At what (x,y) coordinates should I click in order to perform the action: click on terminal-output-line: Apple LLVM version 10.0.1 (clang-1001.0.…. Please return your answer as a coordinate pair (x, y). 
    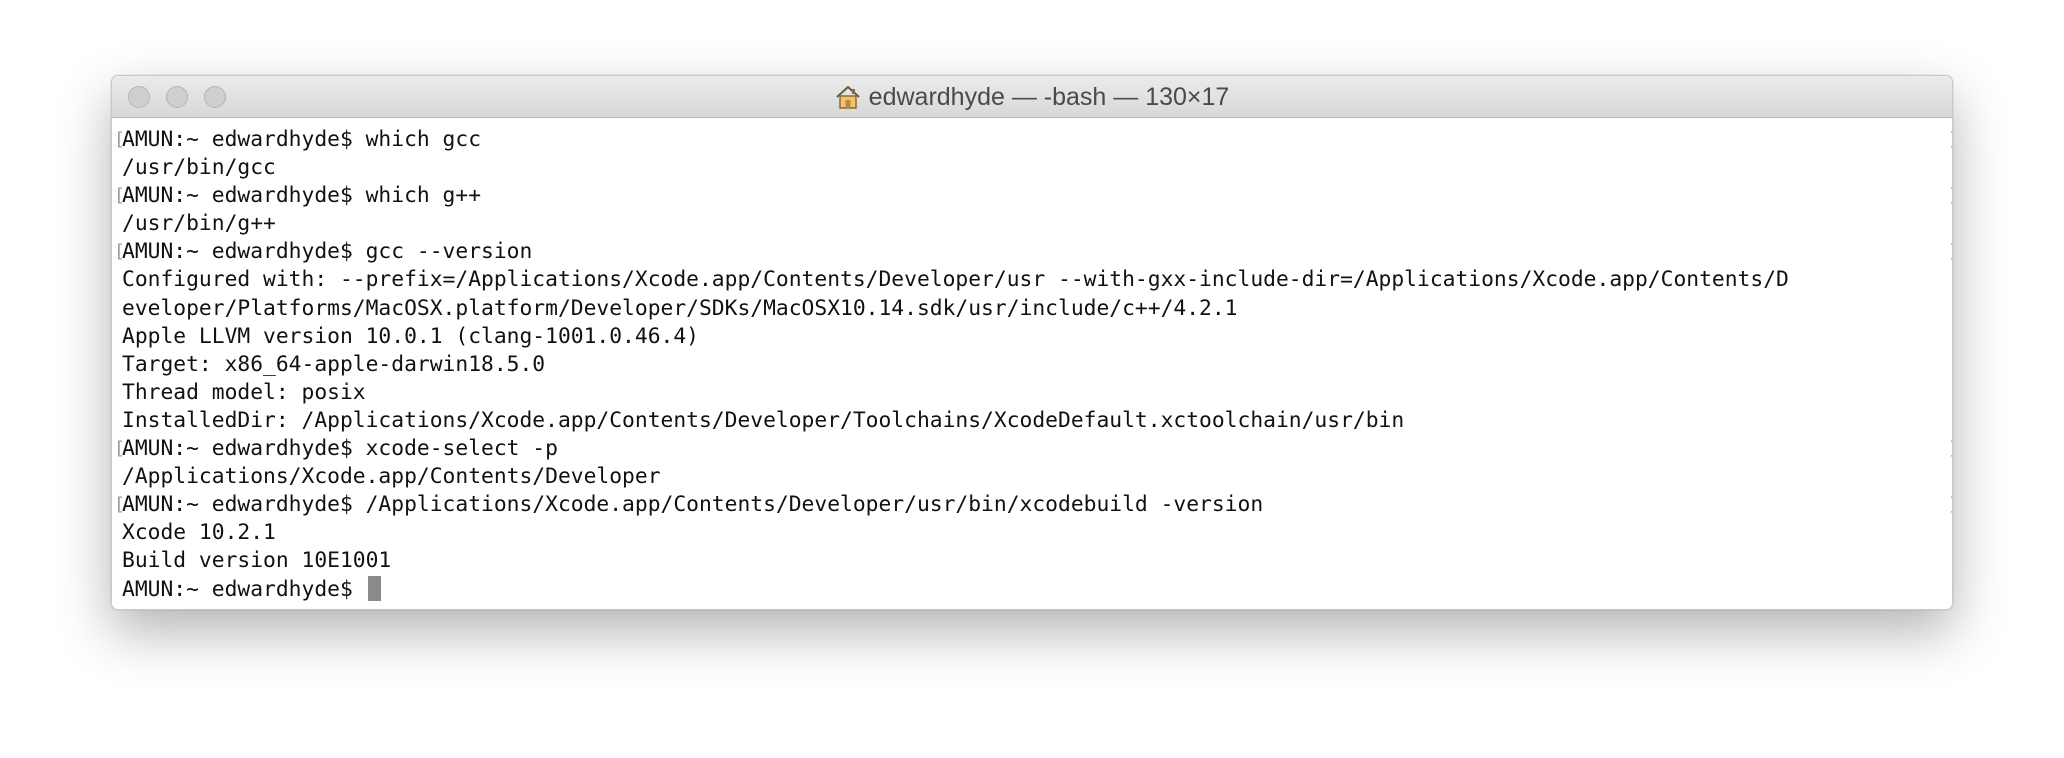
    Looking at the image, I should click on (410, 336).